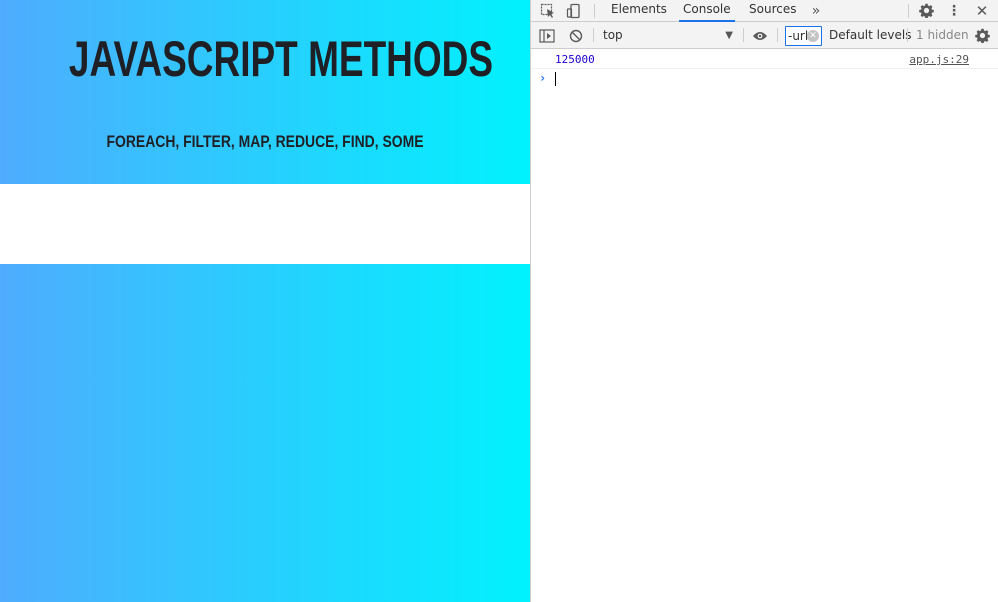  Describe the element at coordinates (798, 36) in the screenshot. I see `filter-value: -url` at that location.